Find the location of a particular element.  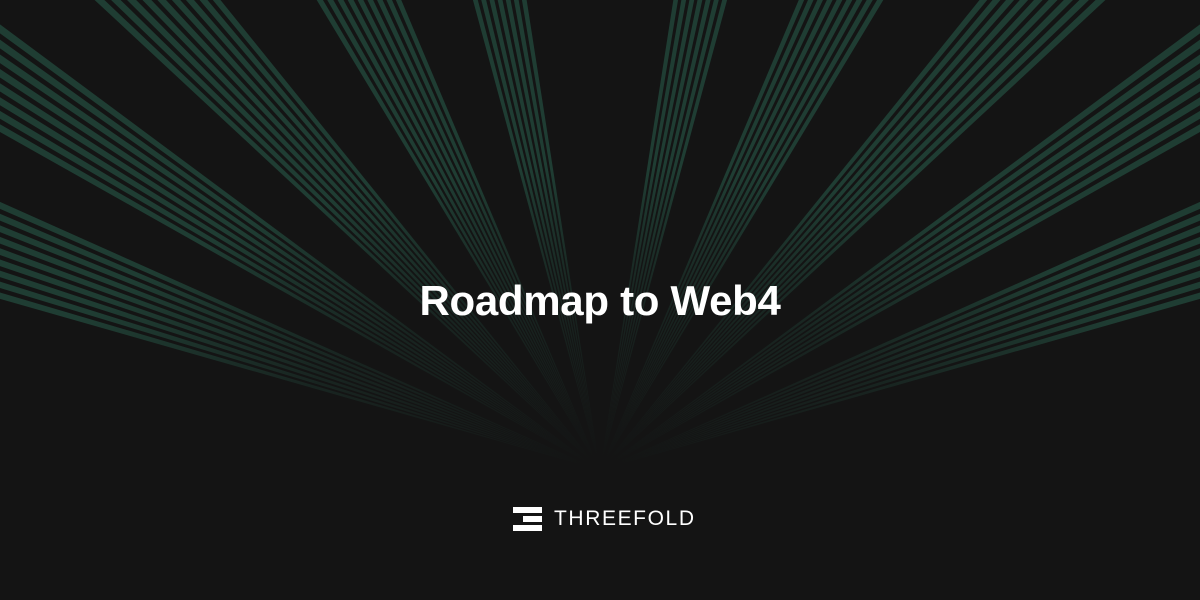

logo-bar-bottom is located at coordinates (527, 528).